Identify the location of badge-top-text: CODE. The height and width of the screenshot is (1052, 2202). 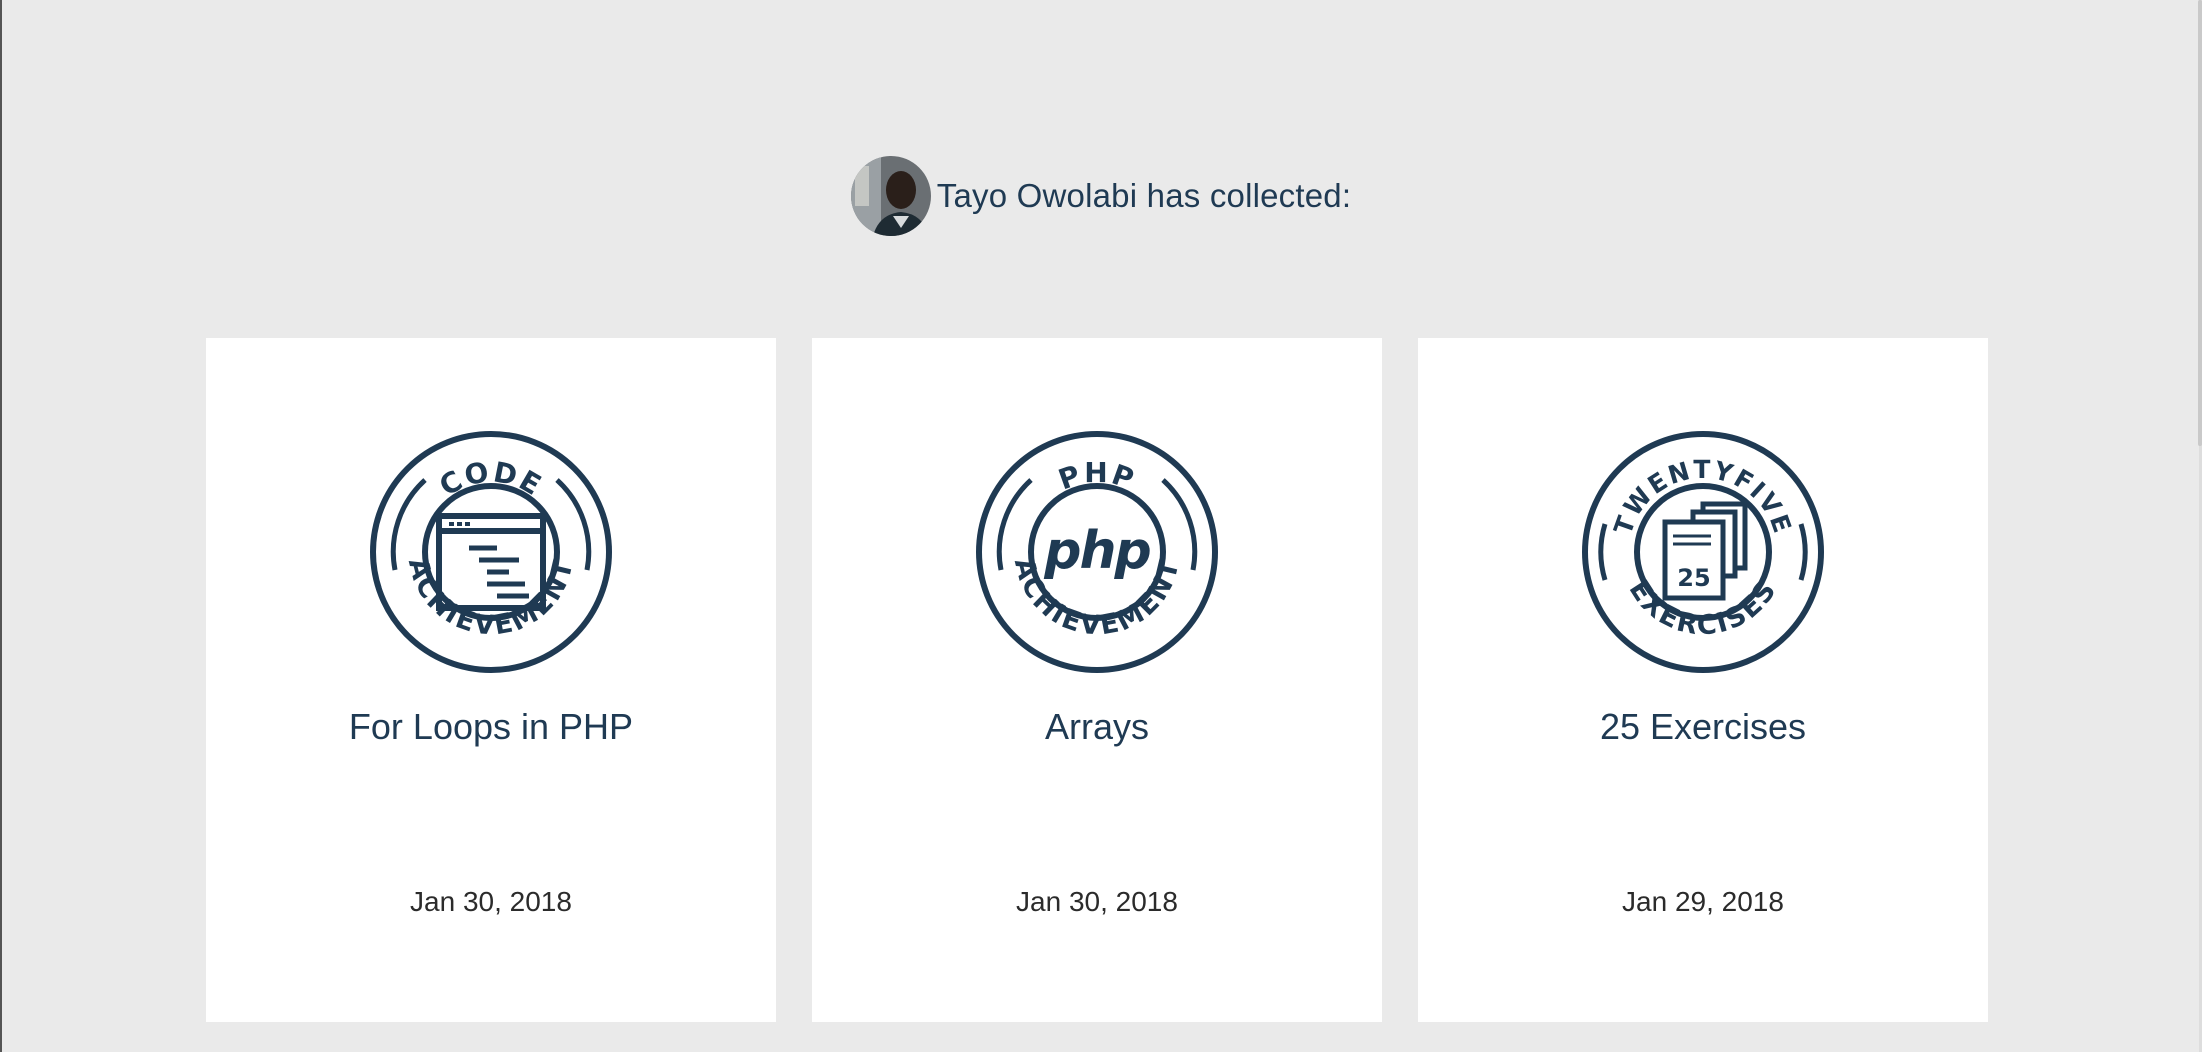
(490, 479).